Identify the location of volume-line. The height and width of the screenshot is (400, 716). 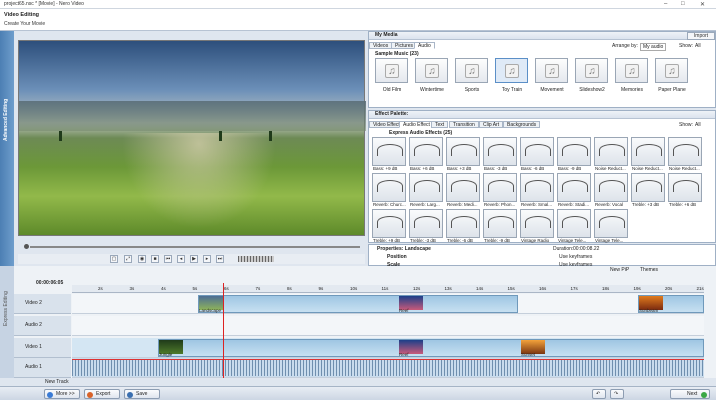
(388, 359).